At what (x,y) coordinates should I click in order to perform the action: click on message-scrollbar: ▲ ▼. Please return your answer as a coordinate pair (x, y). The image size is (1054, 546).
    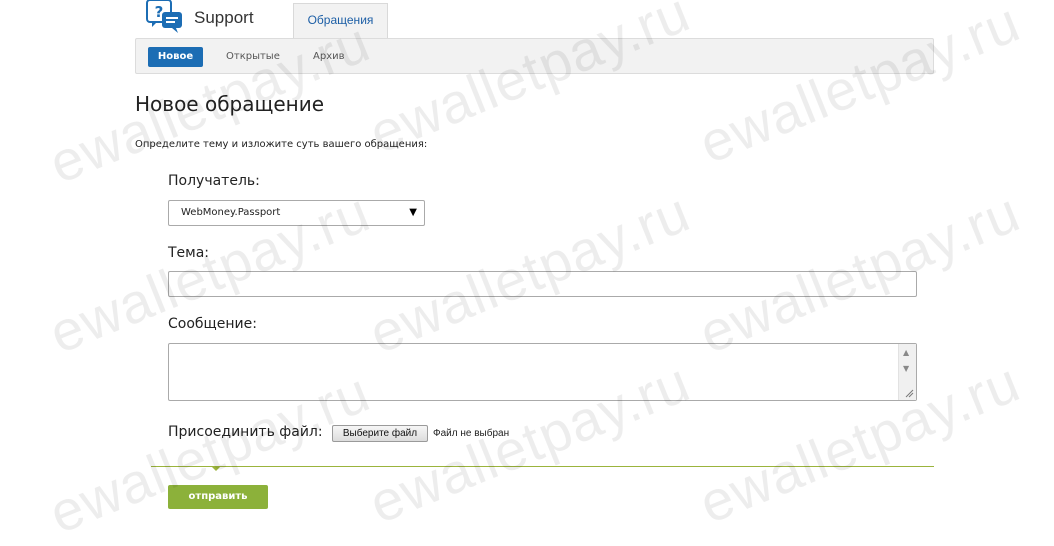
    Looking at the image, I should click on (907, 372).